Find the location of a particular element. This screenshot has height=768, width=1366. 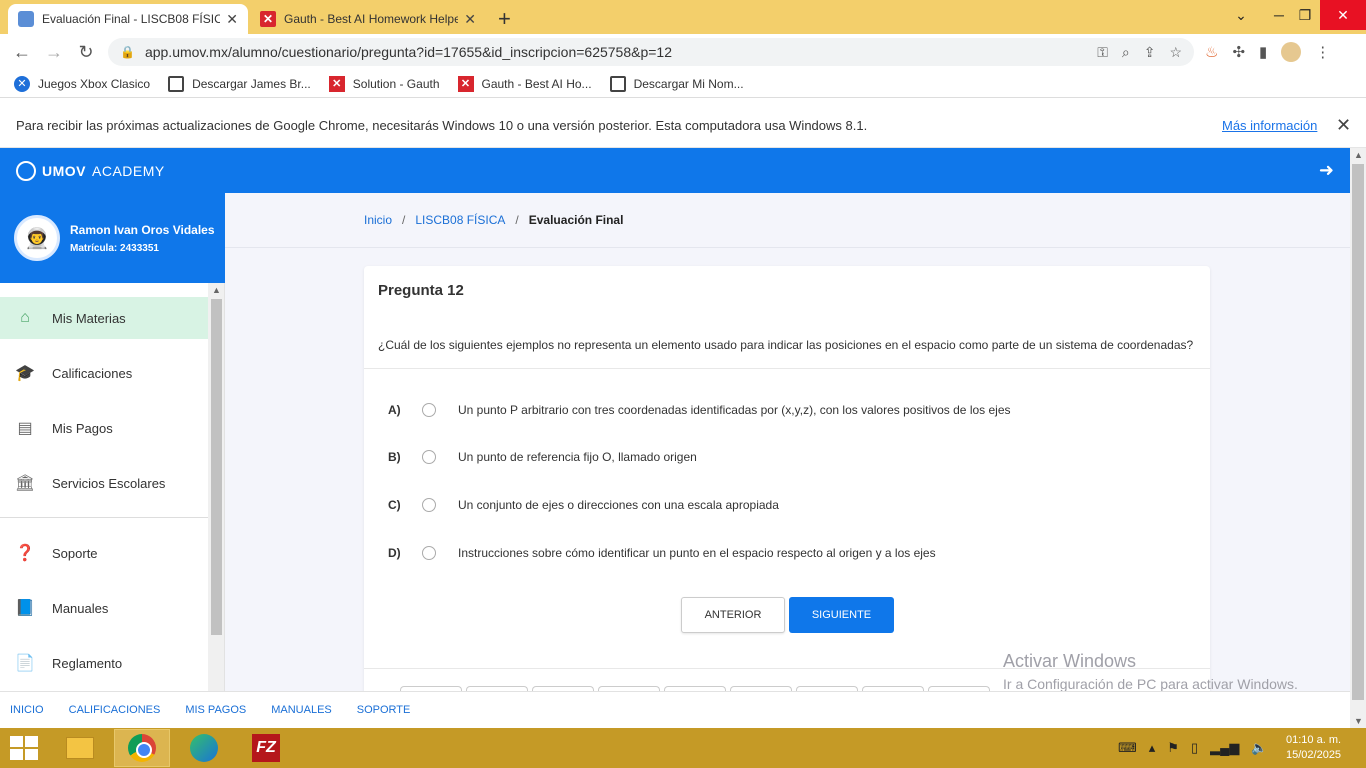

restore-icon: ❐ is located at coordinates (1305, 15).